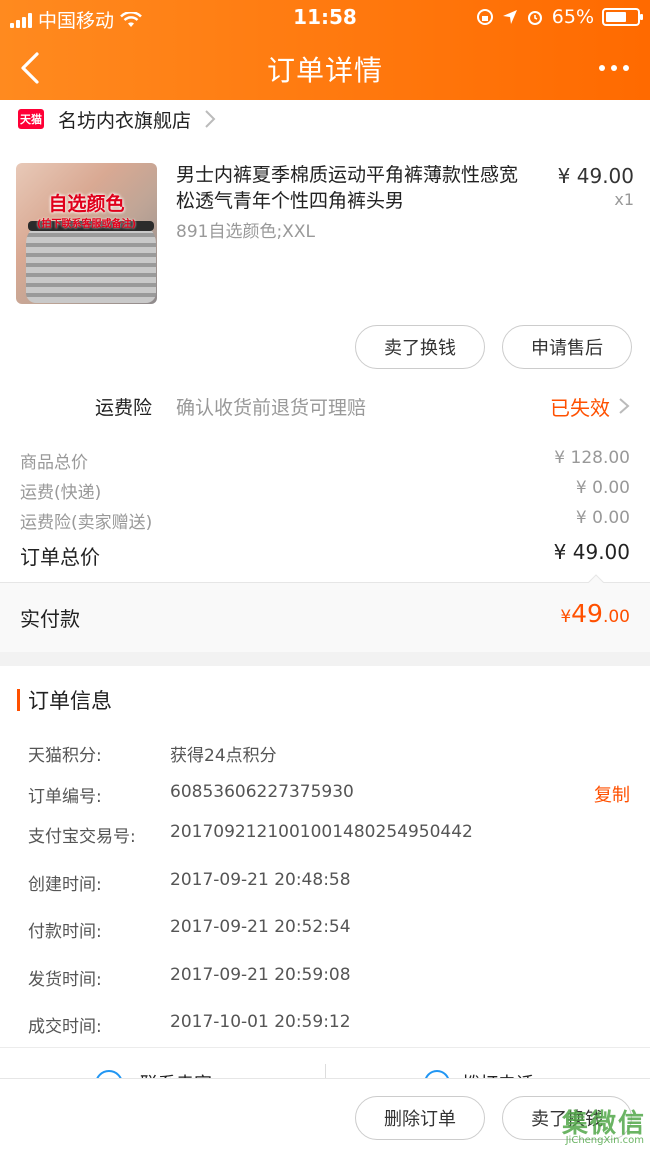  Describe the element at coordinates (420, 347) in the screenshot. I see `sell-for-cash-button: 卖了换钱` at that location.